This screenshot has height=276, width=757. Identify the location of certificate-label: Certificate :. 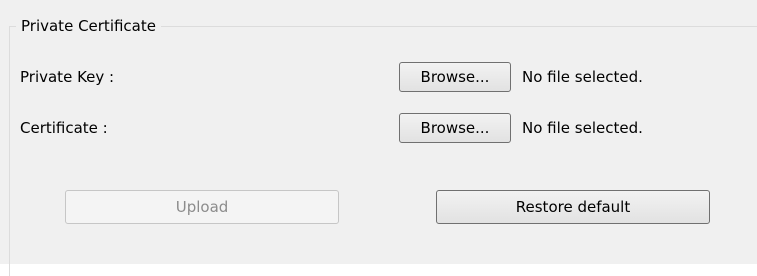
(64, 128).